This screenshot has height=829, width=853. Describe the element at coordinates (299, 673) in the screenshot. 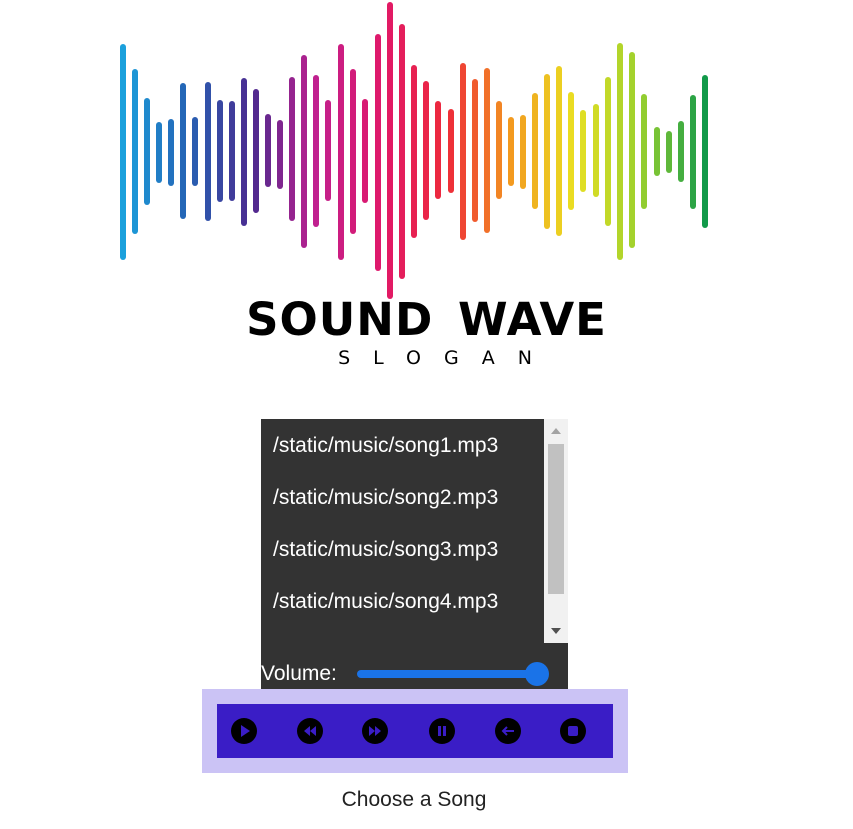

I see `volume-label: Volume:` at that location.